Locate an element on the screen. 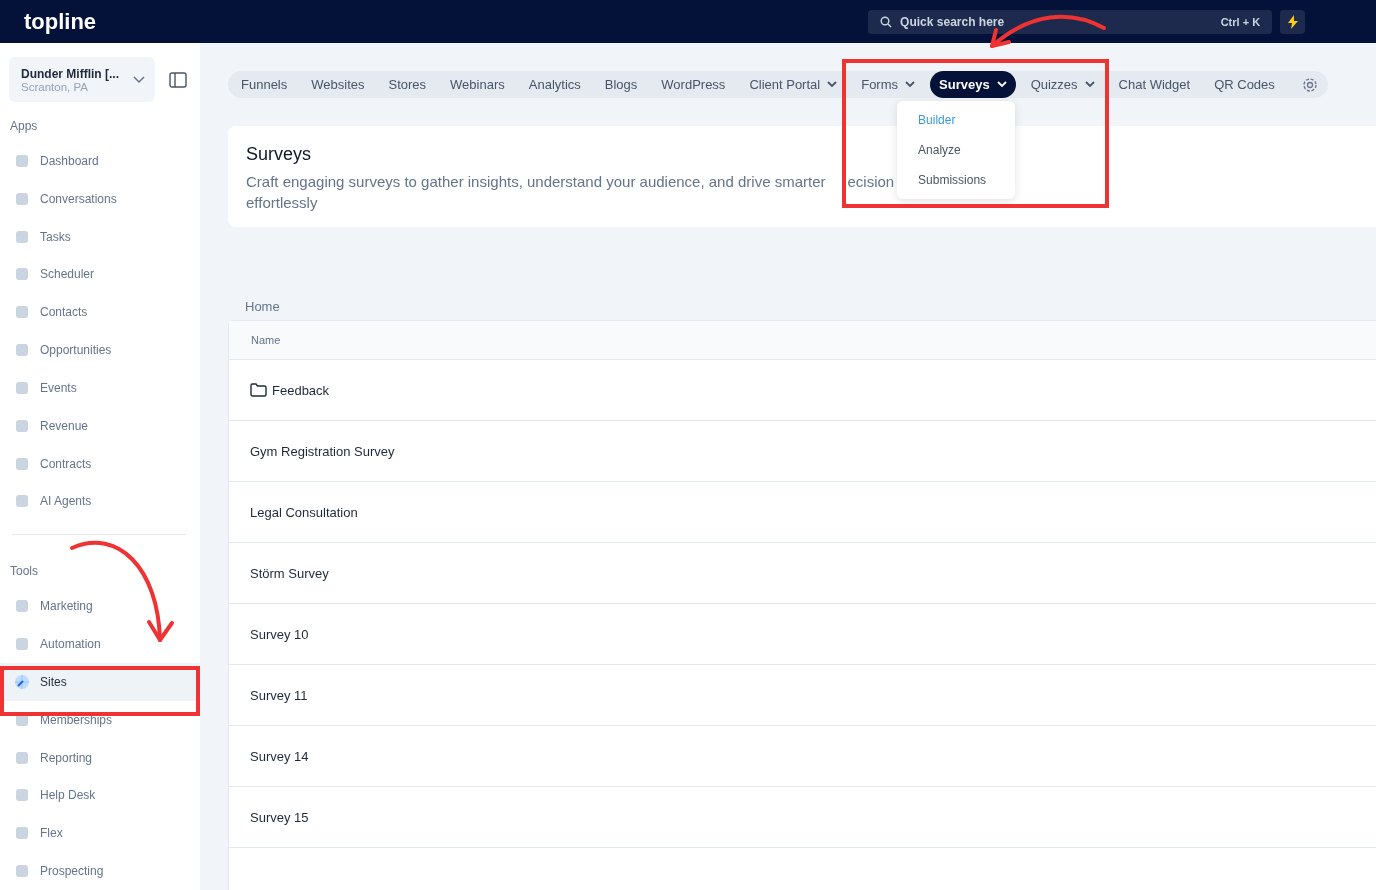  shortcut-hint: Ctrl + K is located at coordinates (1240, 21).